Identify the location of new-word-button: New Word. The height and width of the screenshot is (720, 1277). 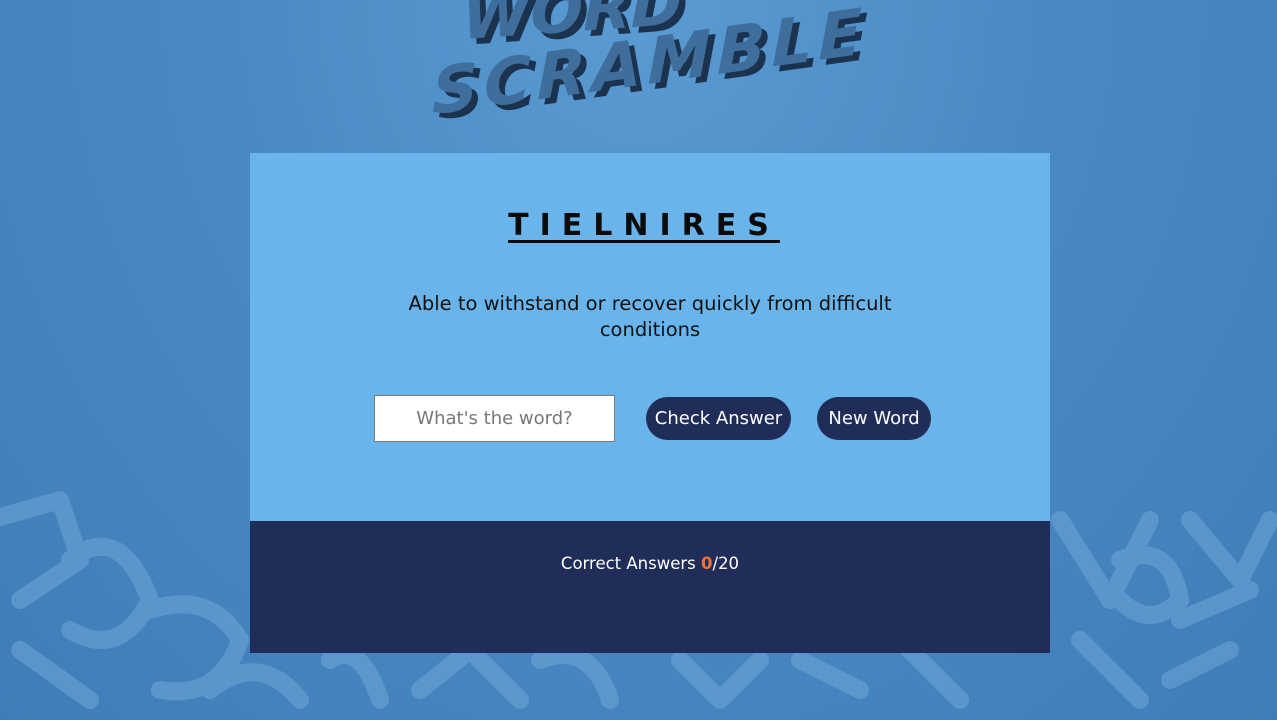
(874, 418).